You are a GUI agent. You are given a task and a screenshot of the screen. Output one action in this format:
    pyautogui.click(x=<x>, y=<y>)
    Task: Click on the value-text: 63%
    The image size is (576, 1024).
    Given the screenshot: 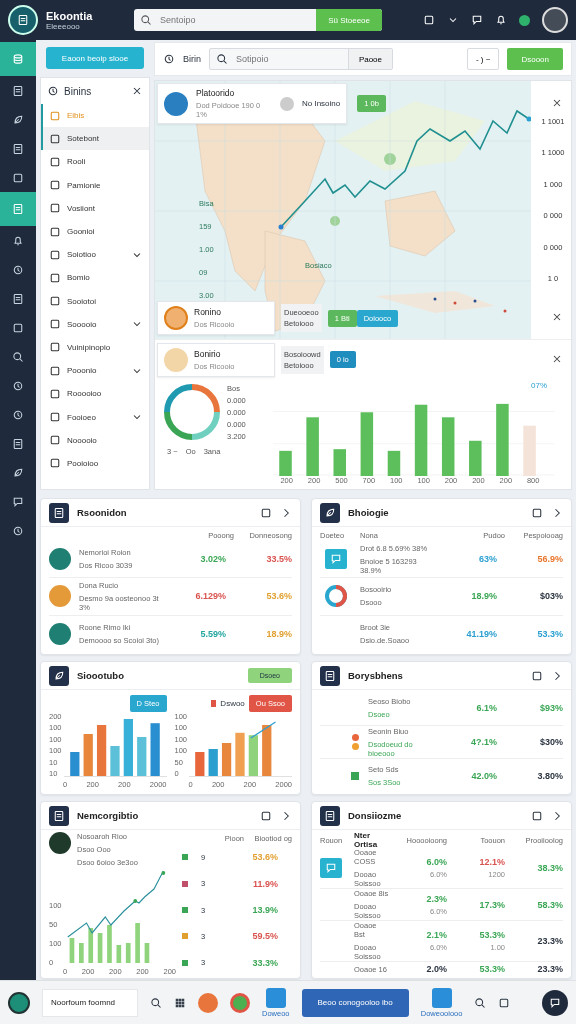 What is the action you would take?
    pyautogui.click(x=488, y=559)
    